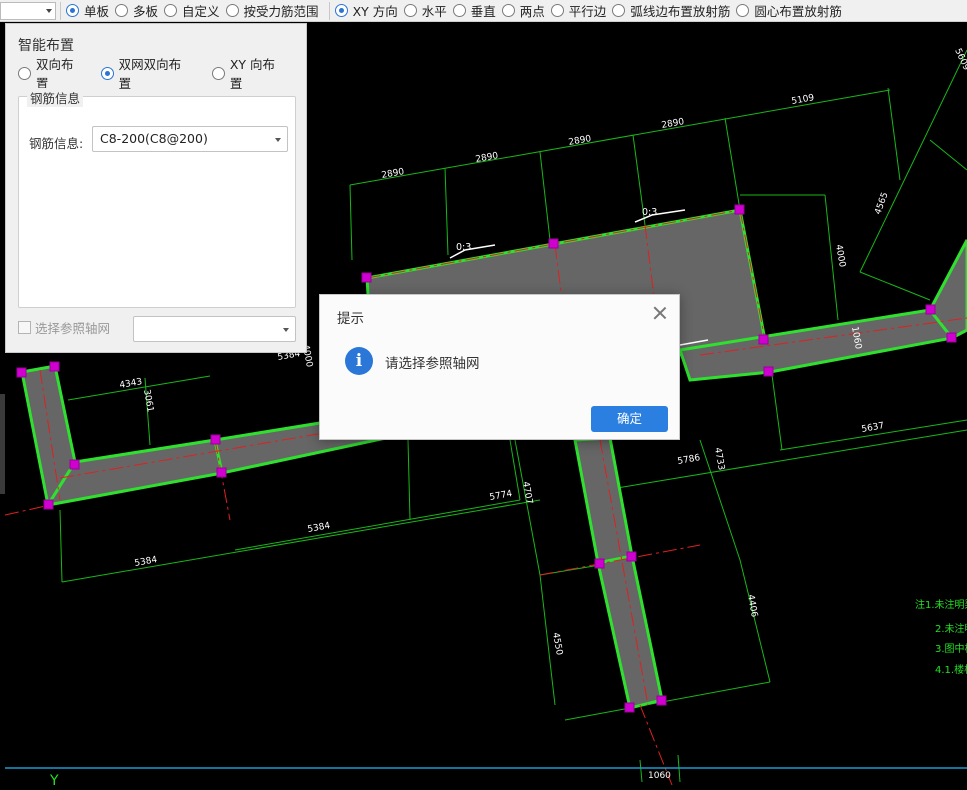 This screenshot has height=790, width=967. I want to click on radio-label: 垂直, so click(483, 11).